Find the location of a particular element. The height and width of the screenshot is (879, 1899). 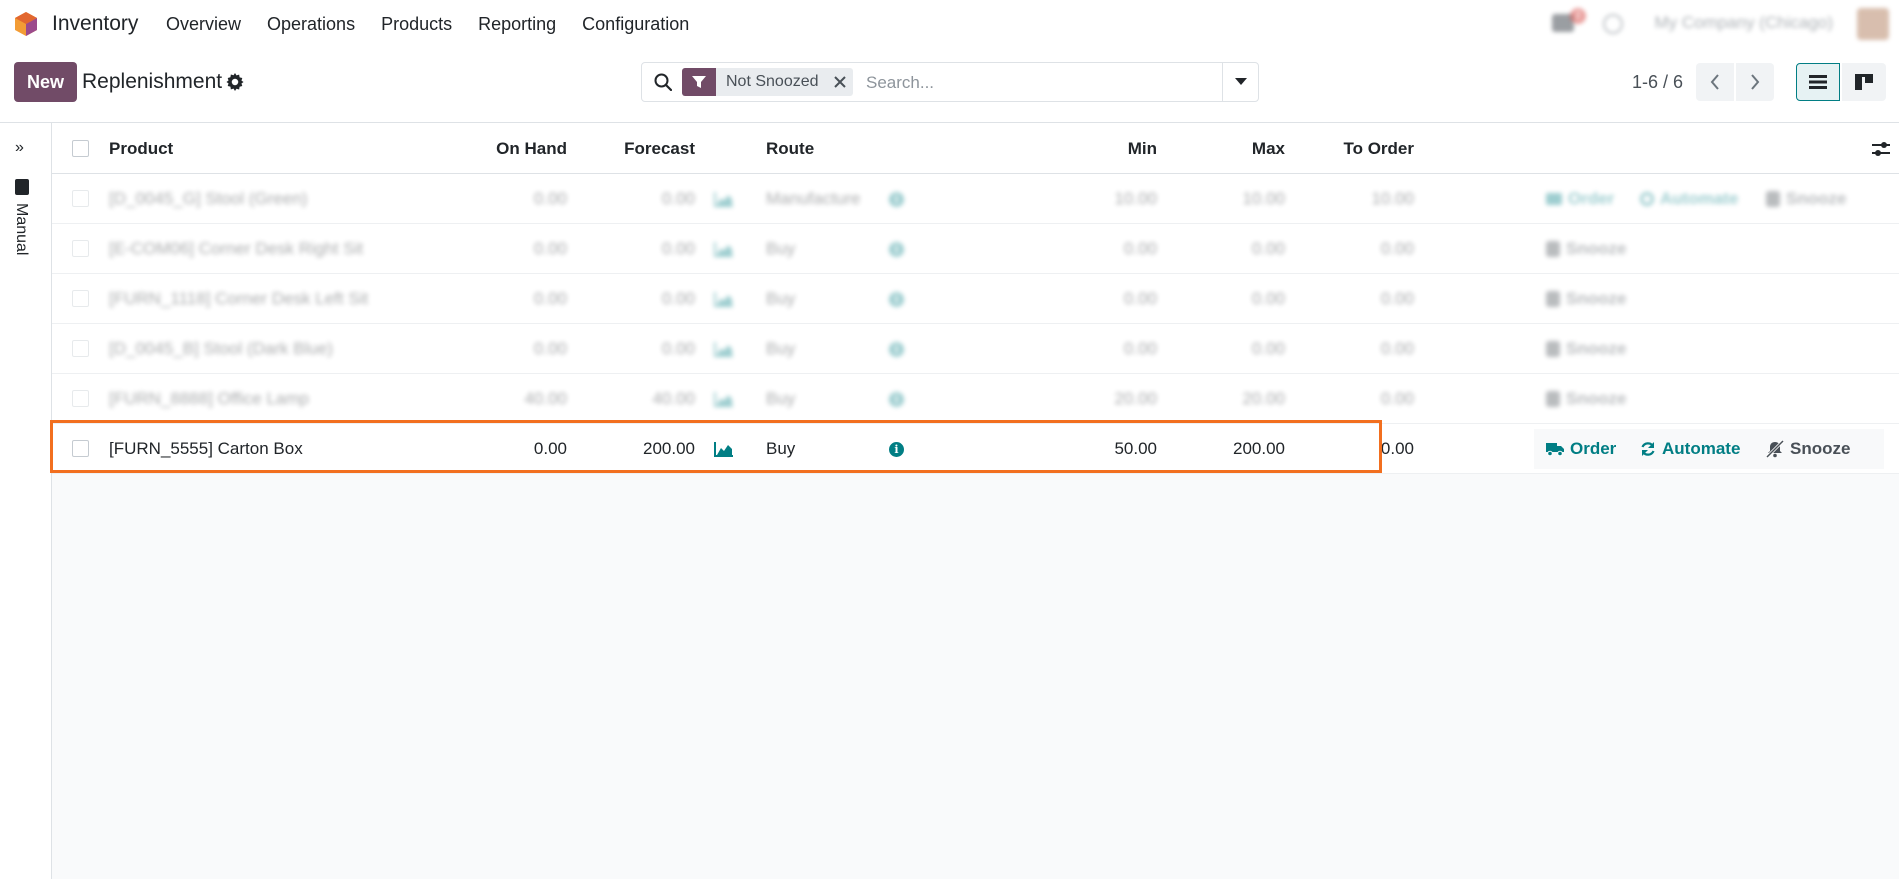

user-avatar is located at coordinates (1873, 24).